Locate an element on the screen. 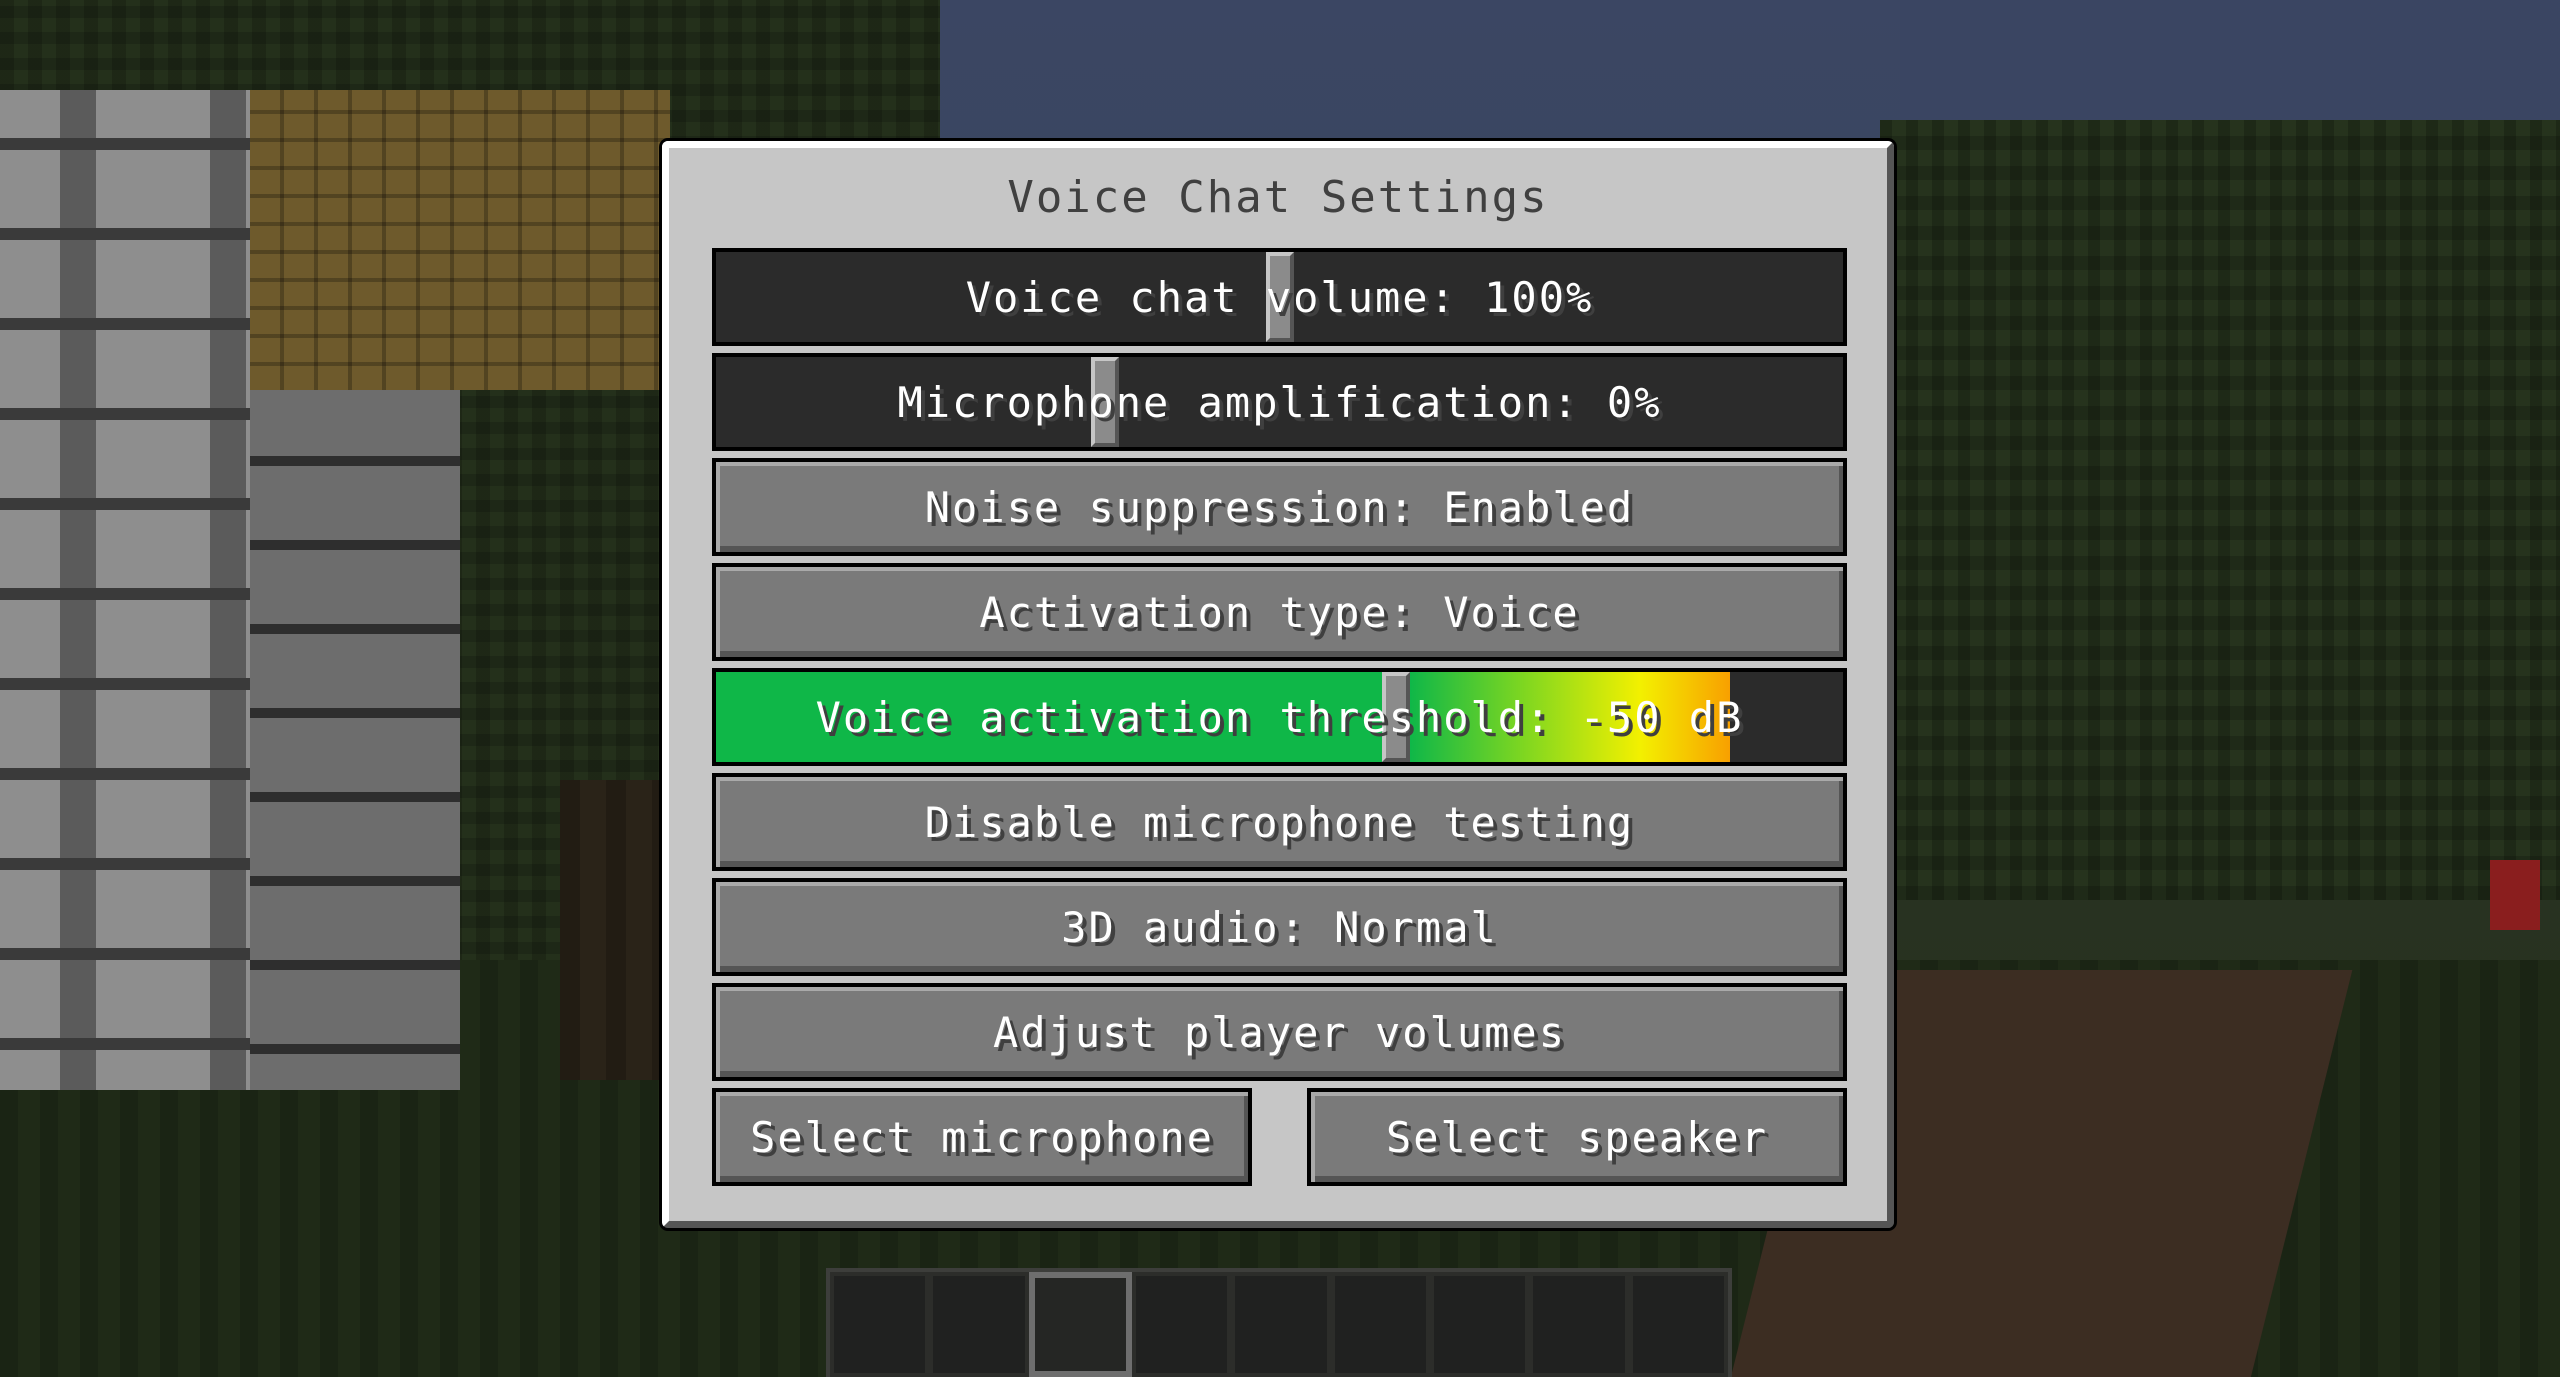 This screenshot has width=2560, height=1377. sky-right is located at coordinates (2230, 70).